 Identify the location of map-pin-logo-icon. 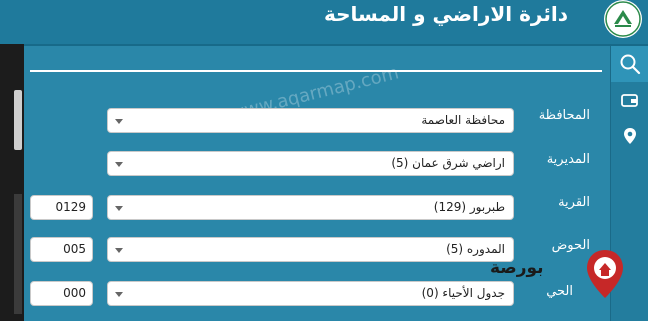
(605, 274).